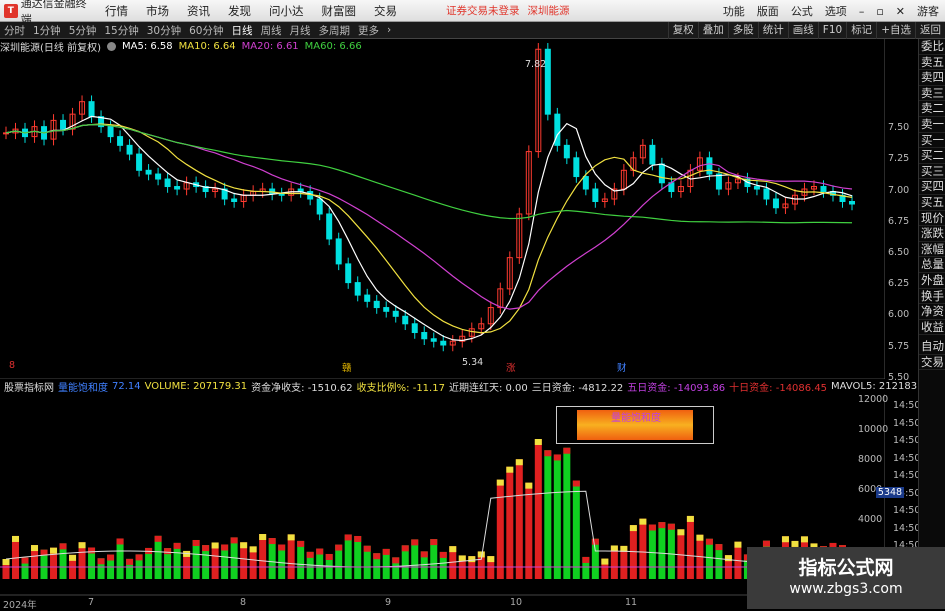  I want to click on menu-zixun: 资讯, so click(198, 11).